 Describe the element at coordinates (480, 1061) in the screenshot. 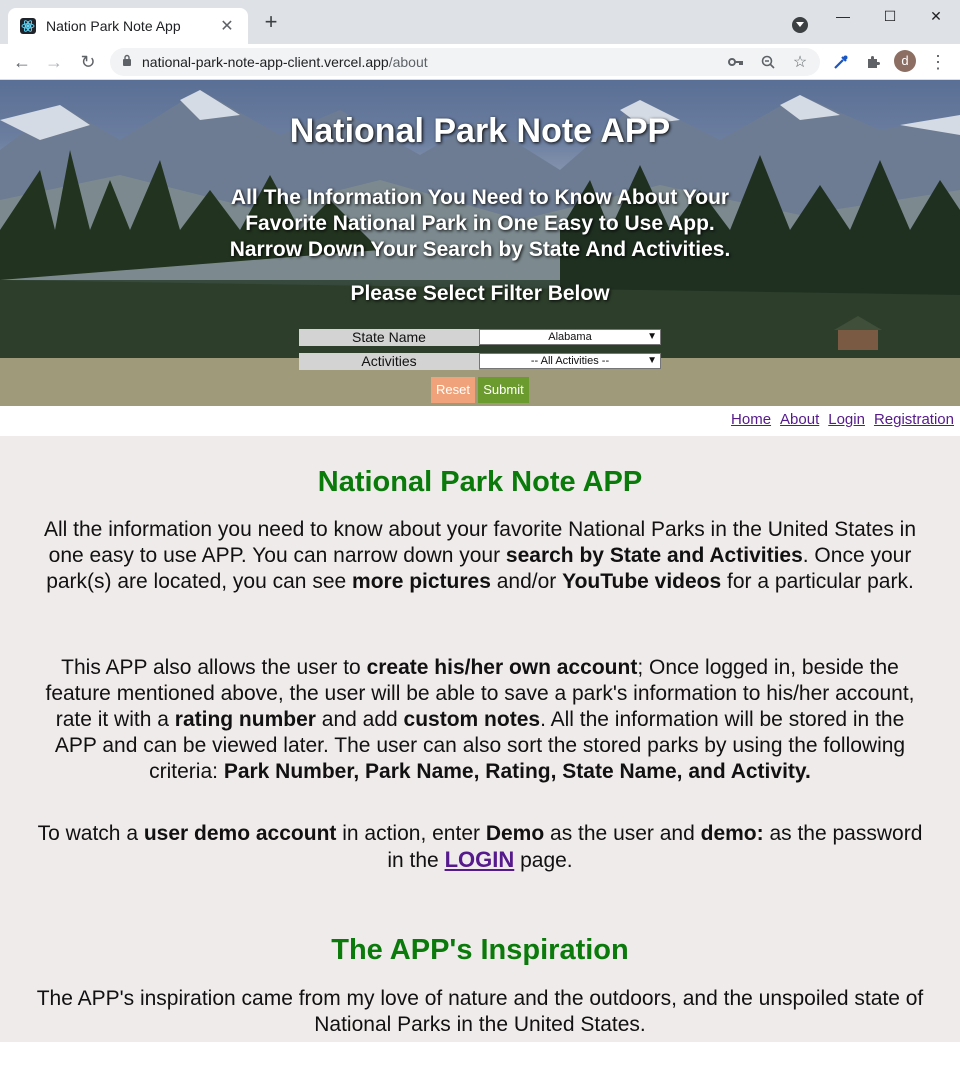

I see `page-bottom-strip` at that location.